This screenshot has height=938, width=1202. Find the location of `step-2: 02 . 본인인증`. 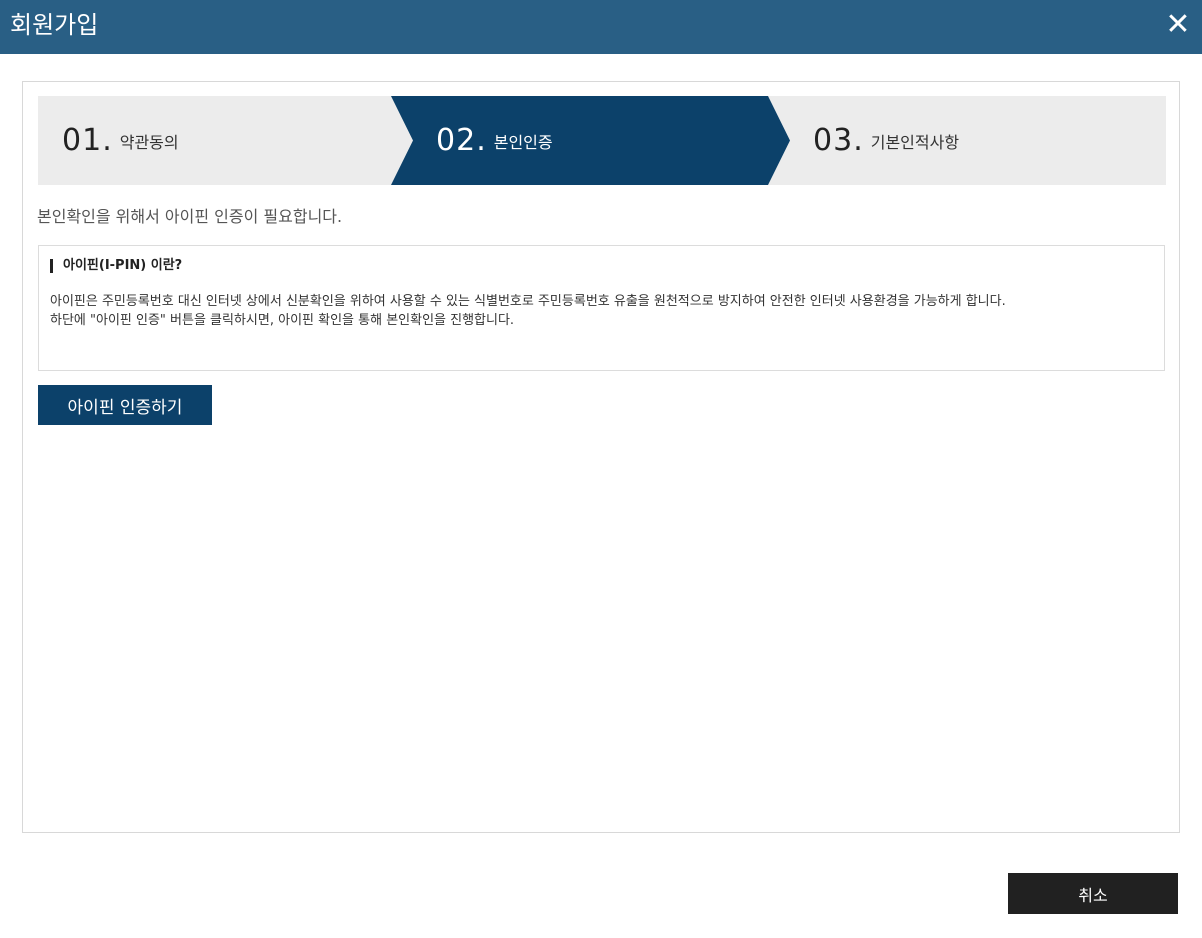

step-2: 02 . 본인인증 is located at coordinates (494, 140).